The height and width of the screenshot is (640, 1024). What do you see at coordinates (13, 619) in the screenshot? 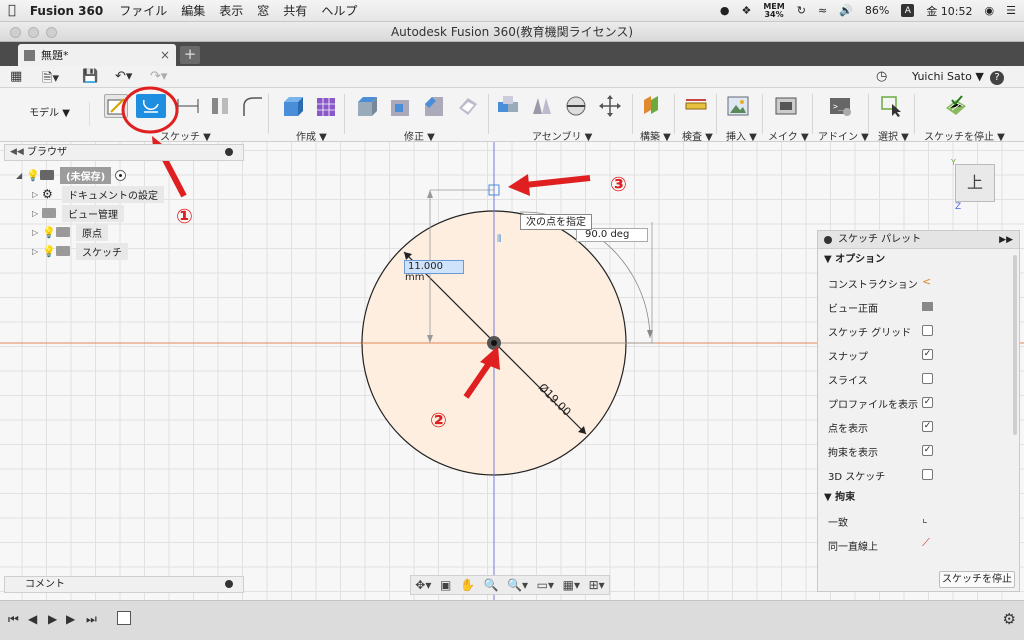
I see `go-to-start-icon: ⏮` at bounding box center [13, 619].